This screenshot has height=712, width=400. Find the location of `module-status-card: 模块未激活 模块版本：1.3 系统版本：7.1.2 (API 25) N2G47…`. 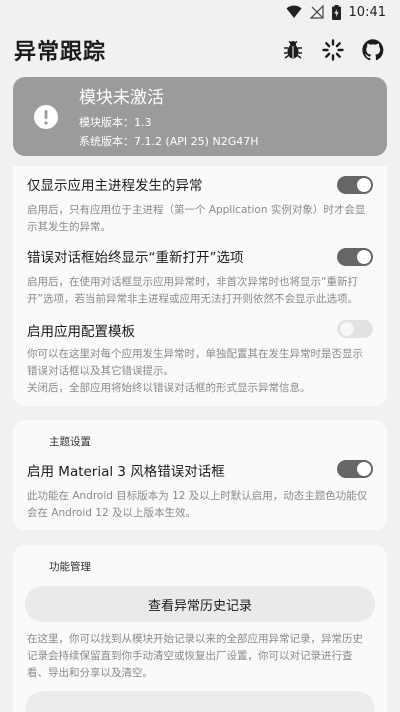

module-status-card: 模块未激活 模块版本：1.3 系统版本：7.1.2 (API 25) N2G47… is located at coordinates (200, 116).